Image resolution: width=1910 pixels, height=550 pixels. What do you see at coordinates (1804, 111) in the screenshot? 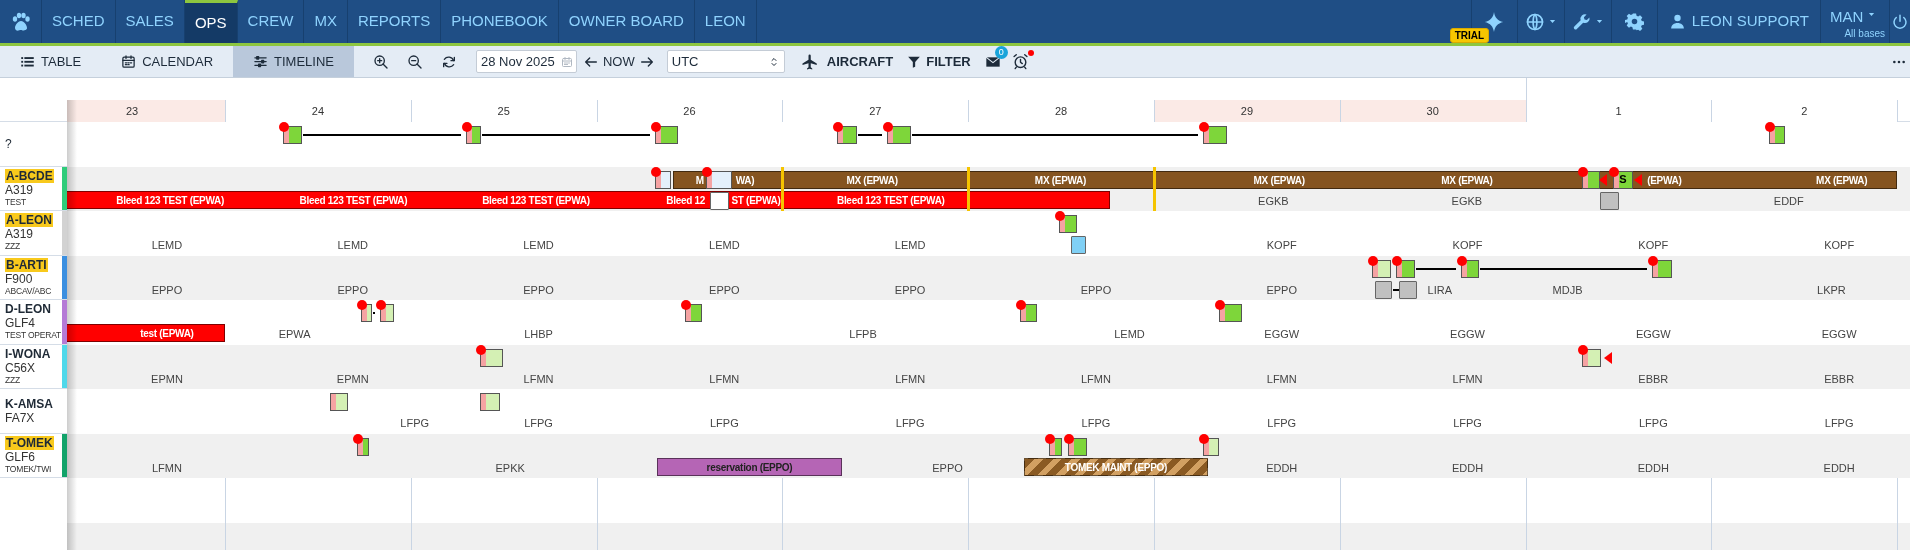
I see `day-label: 2` at bounding box center [1804, 111].